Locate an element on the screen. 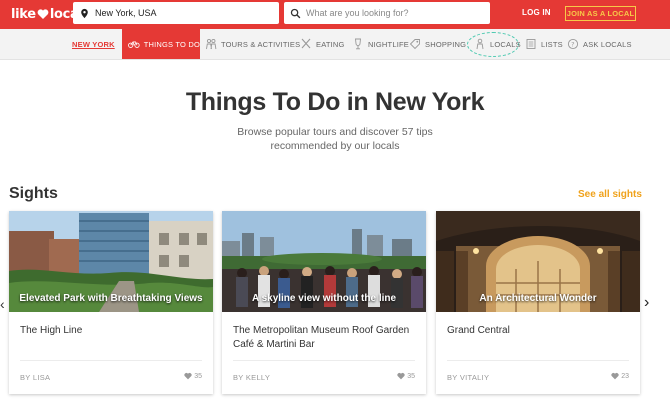 This screenshot has height=407, width=670. nav-label: TOURS & ACTIVITIES is located at coordinates (261, 44).